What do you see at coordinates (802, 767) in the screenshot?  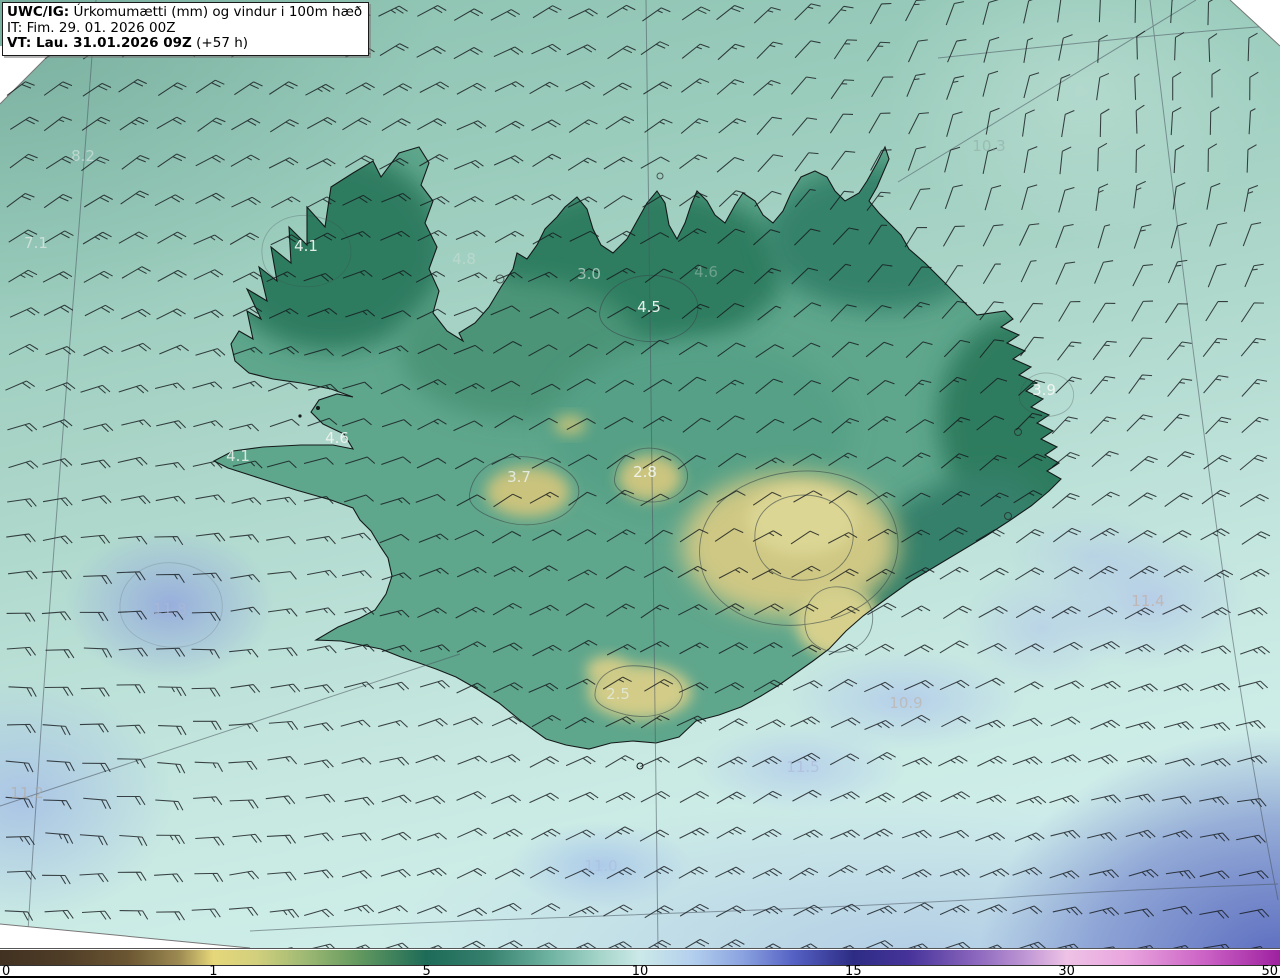 I see `precip-value-label: 11.5` at bounding box center [802, 767].